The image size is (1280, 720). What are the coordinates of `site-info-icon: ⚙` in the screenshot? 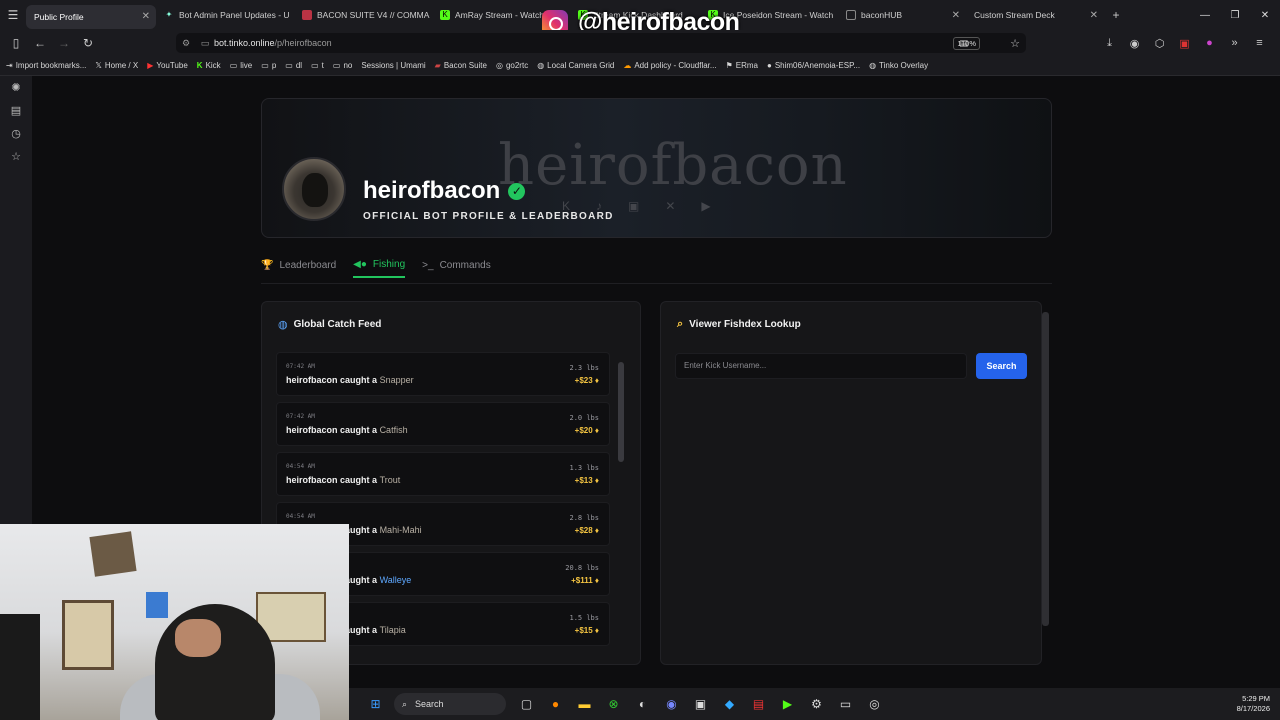 It's located at (186, 43).